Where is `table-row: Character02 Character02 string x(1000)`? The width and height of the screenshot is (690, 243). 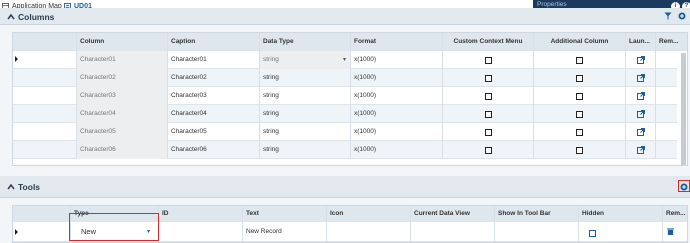 table-row: Character02 Character02 string x(1000) is located at coordinates (345, 78).